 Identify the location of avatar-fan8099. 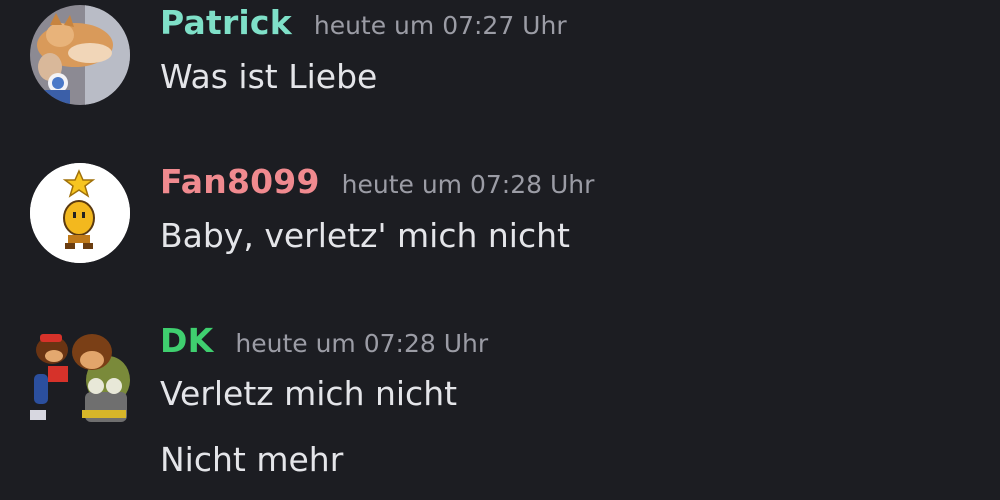
(80, 213).